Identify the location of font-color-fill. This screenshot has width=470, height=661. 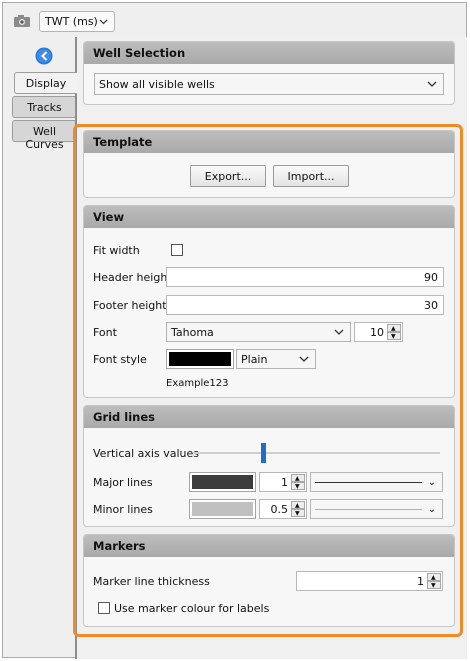
(200, 359).